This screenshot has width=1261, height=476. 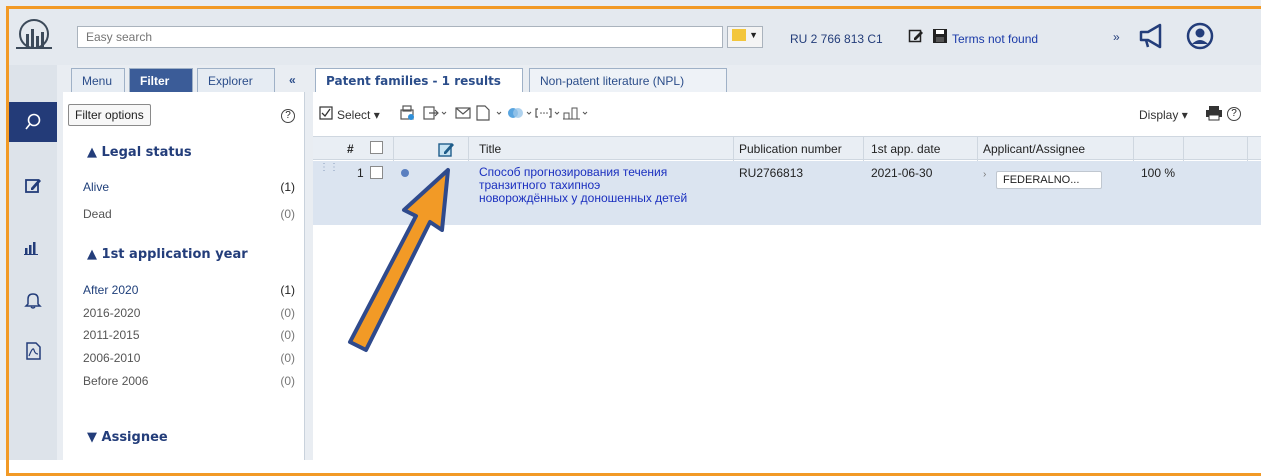 I want to click on display-menu: Display ▾, so click(x=1163, y=115).